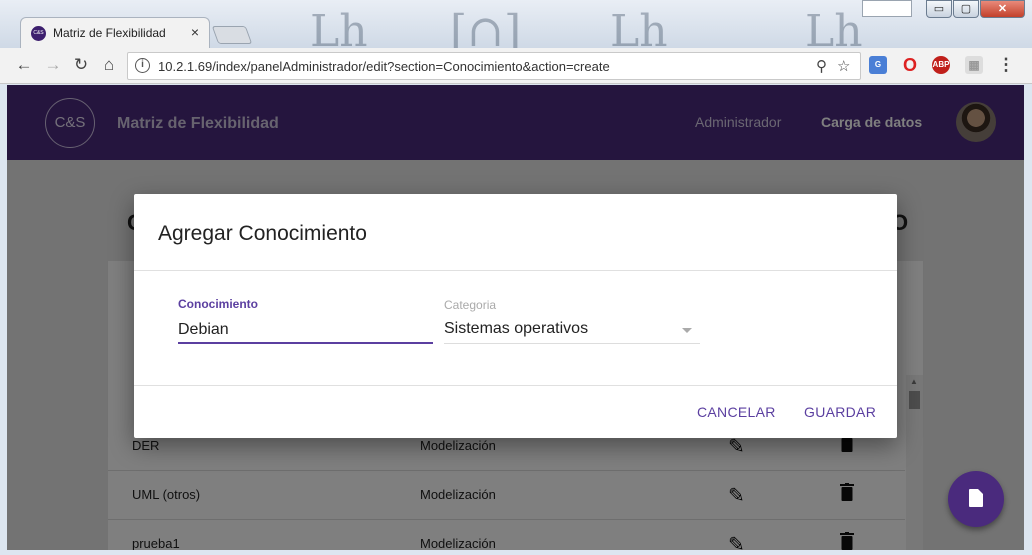  What do you see at coordinates (941, 65) in the screenshot?
I see `adblock-extension-icon: ABP` at bounding box center [941, 65].